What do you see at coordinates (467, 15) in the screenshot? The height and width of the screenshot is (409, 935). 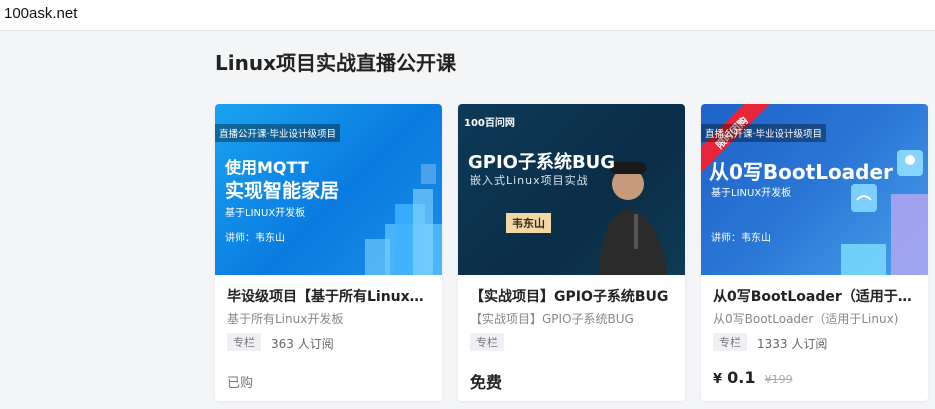 I see `browser-address-bar: 100ask.net` at bounding box center [467, 15].